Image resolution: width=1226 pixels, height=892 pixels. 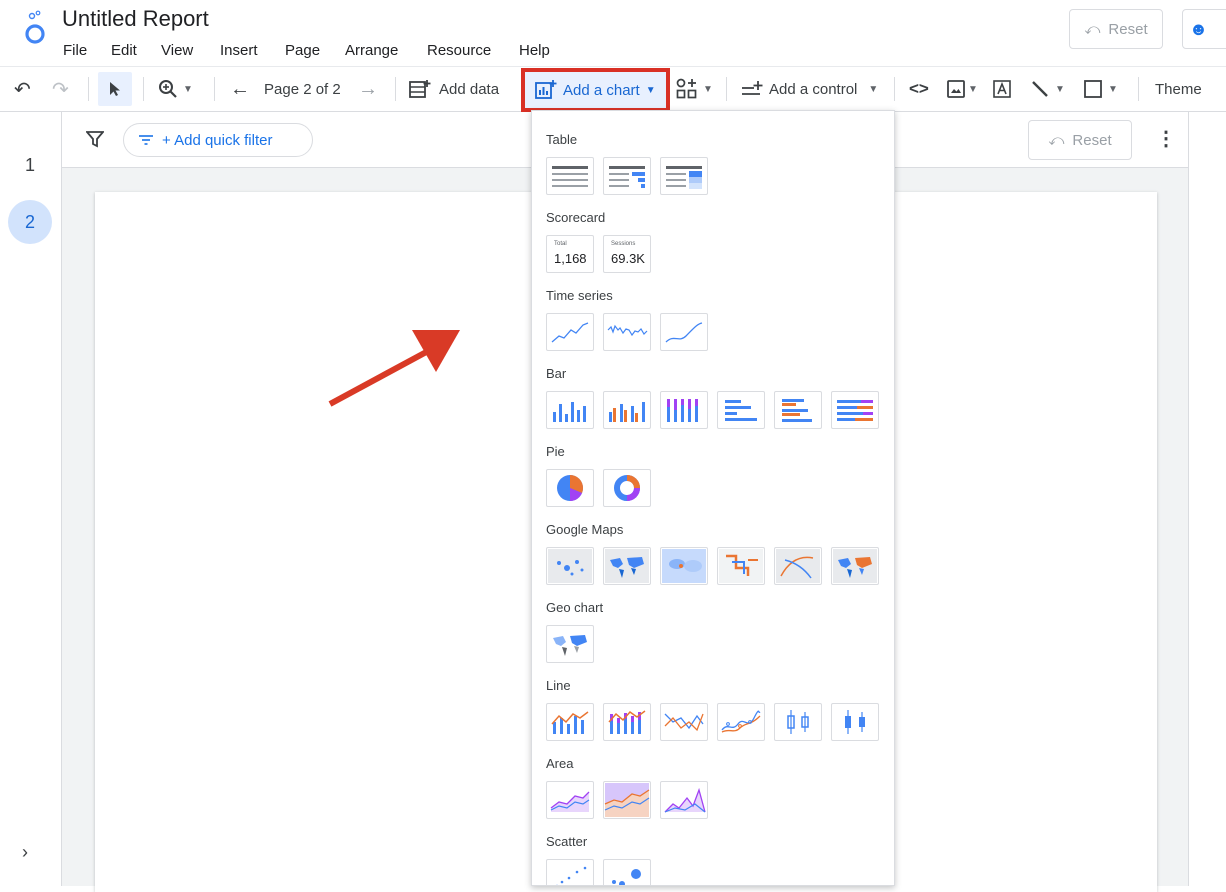 What do you see at coordinates (627, 800) in the screenshot?
I see `stacked-area-chart-option` at bounding box center [627, 800].